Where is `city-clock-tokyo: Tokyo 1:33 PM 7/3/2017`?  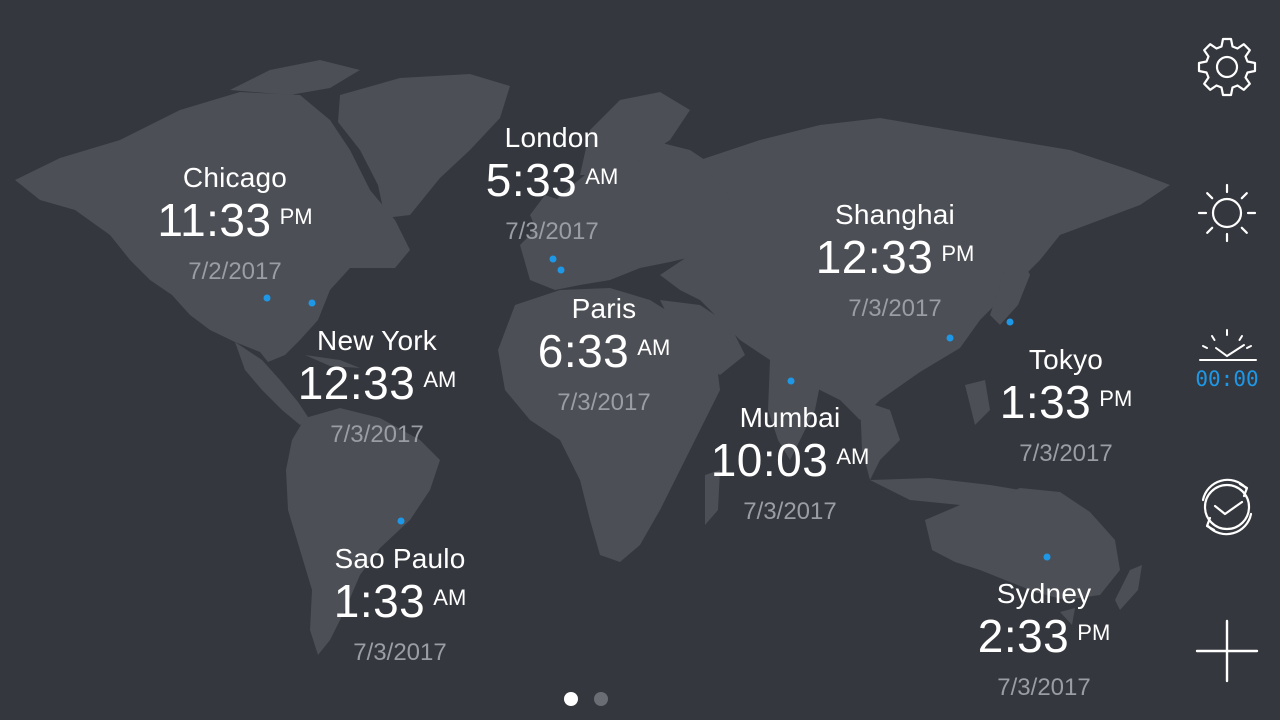 city-clock-tokyo: Tokyo 1:33 PM 7/3/2017 is located at coordinates (1066, 406).